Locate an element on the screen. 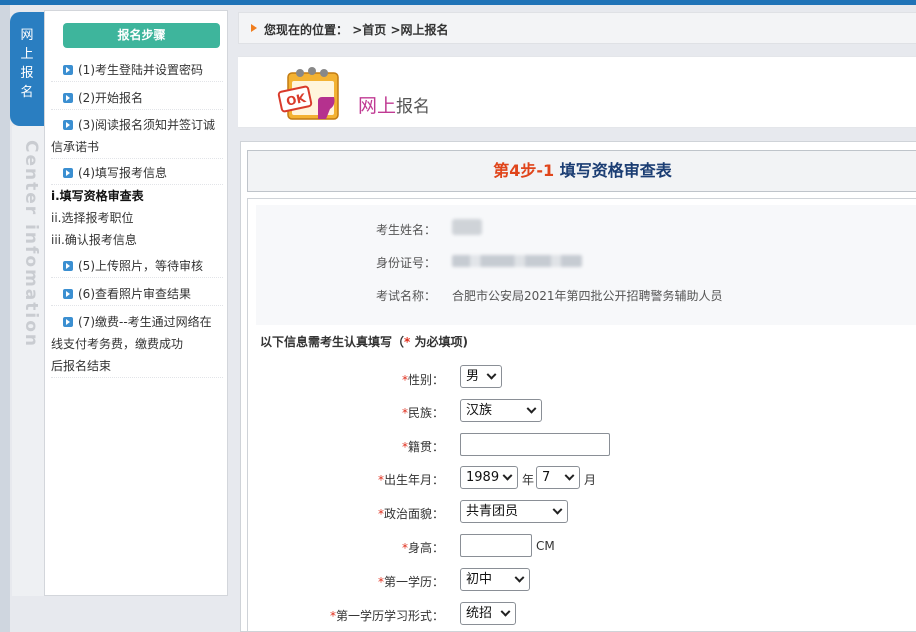 This screenshot has height=632, width=916. name-label: 考生姓名： is located at coordinates (405, 230).